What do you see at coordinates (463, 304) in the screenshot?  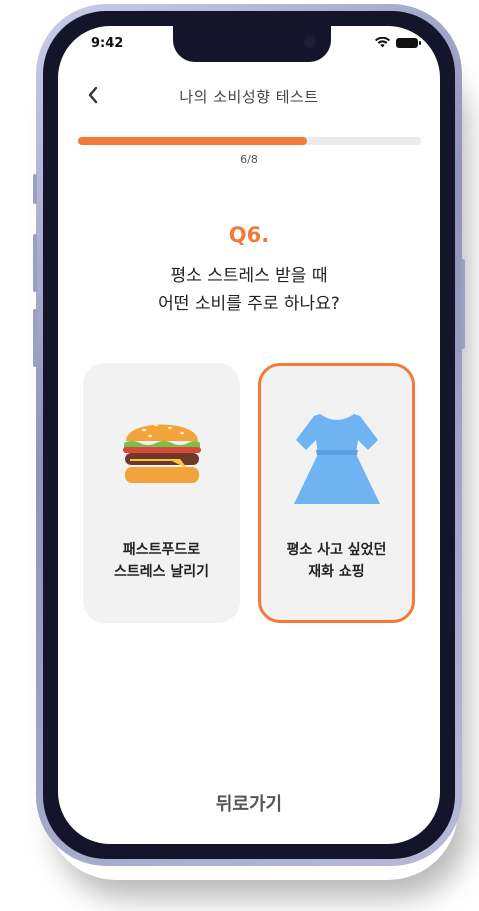 I see `power-button` at bounding box center [463, 304].